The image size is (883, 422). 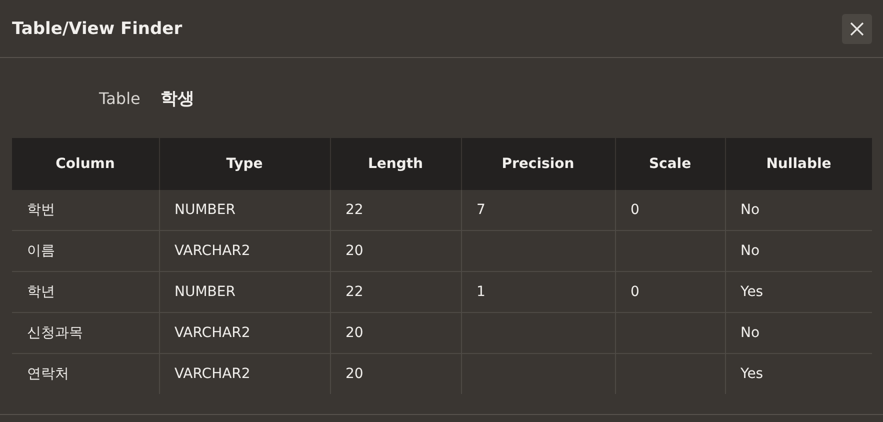 I want to click on table-cell: 1, so click(x=481, y=292).